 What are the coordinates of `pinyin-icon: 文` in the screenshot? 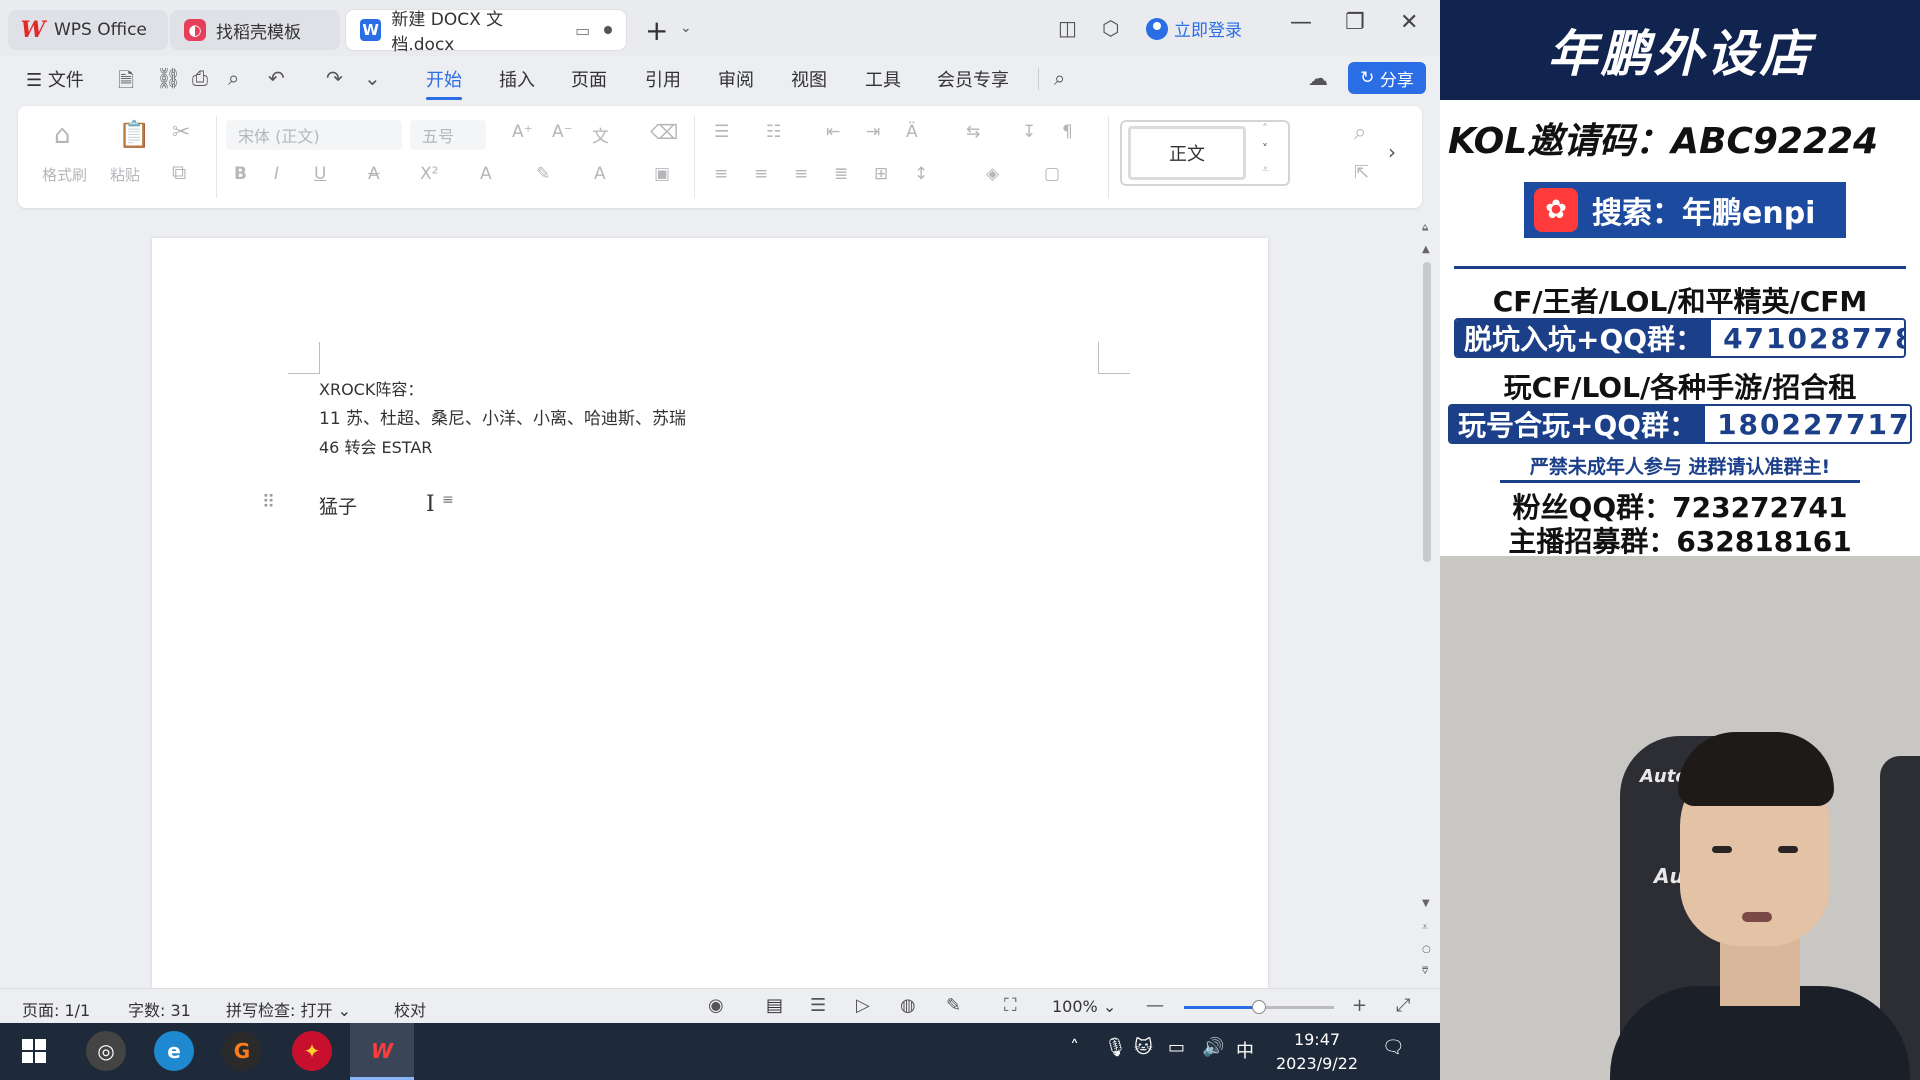 It's located at (600, 134).